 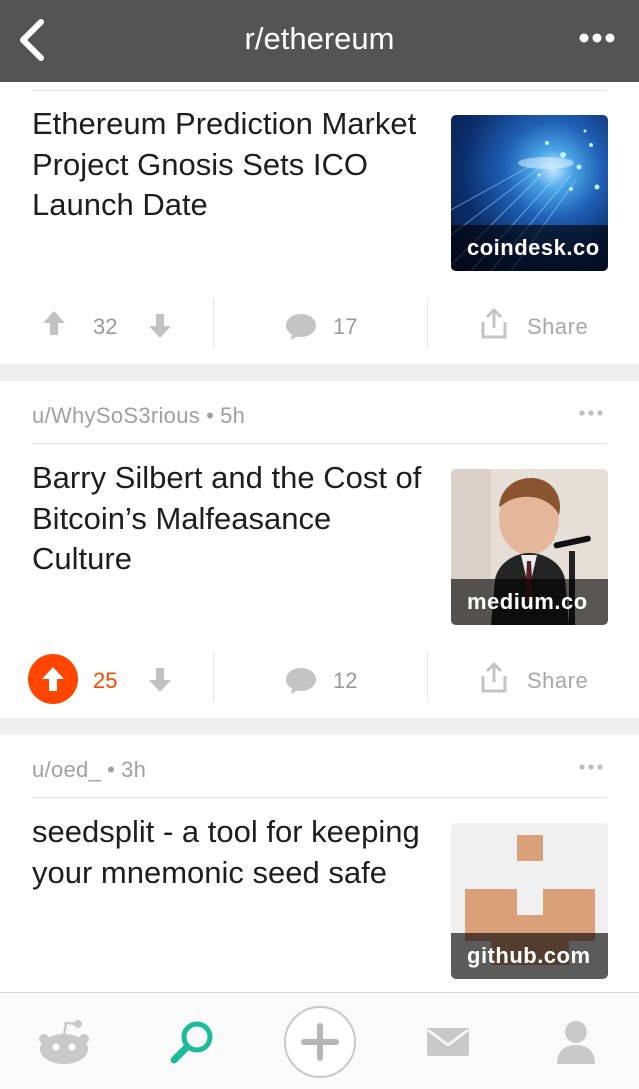 What do you see at coordinates (529, 248) in the screenshot?
I see `thumbnail-domain: coindesk.co` at bounding box center [529, 248].